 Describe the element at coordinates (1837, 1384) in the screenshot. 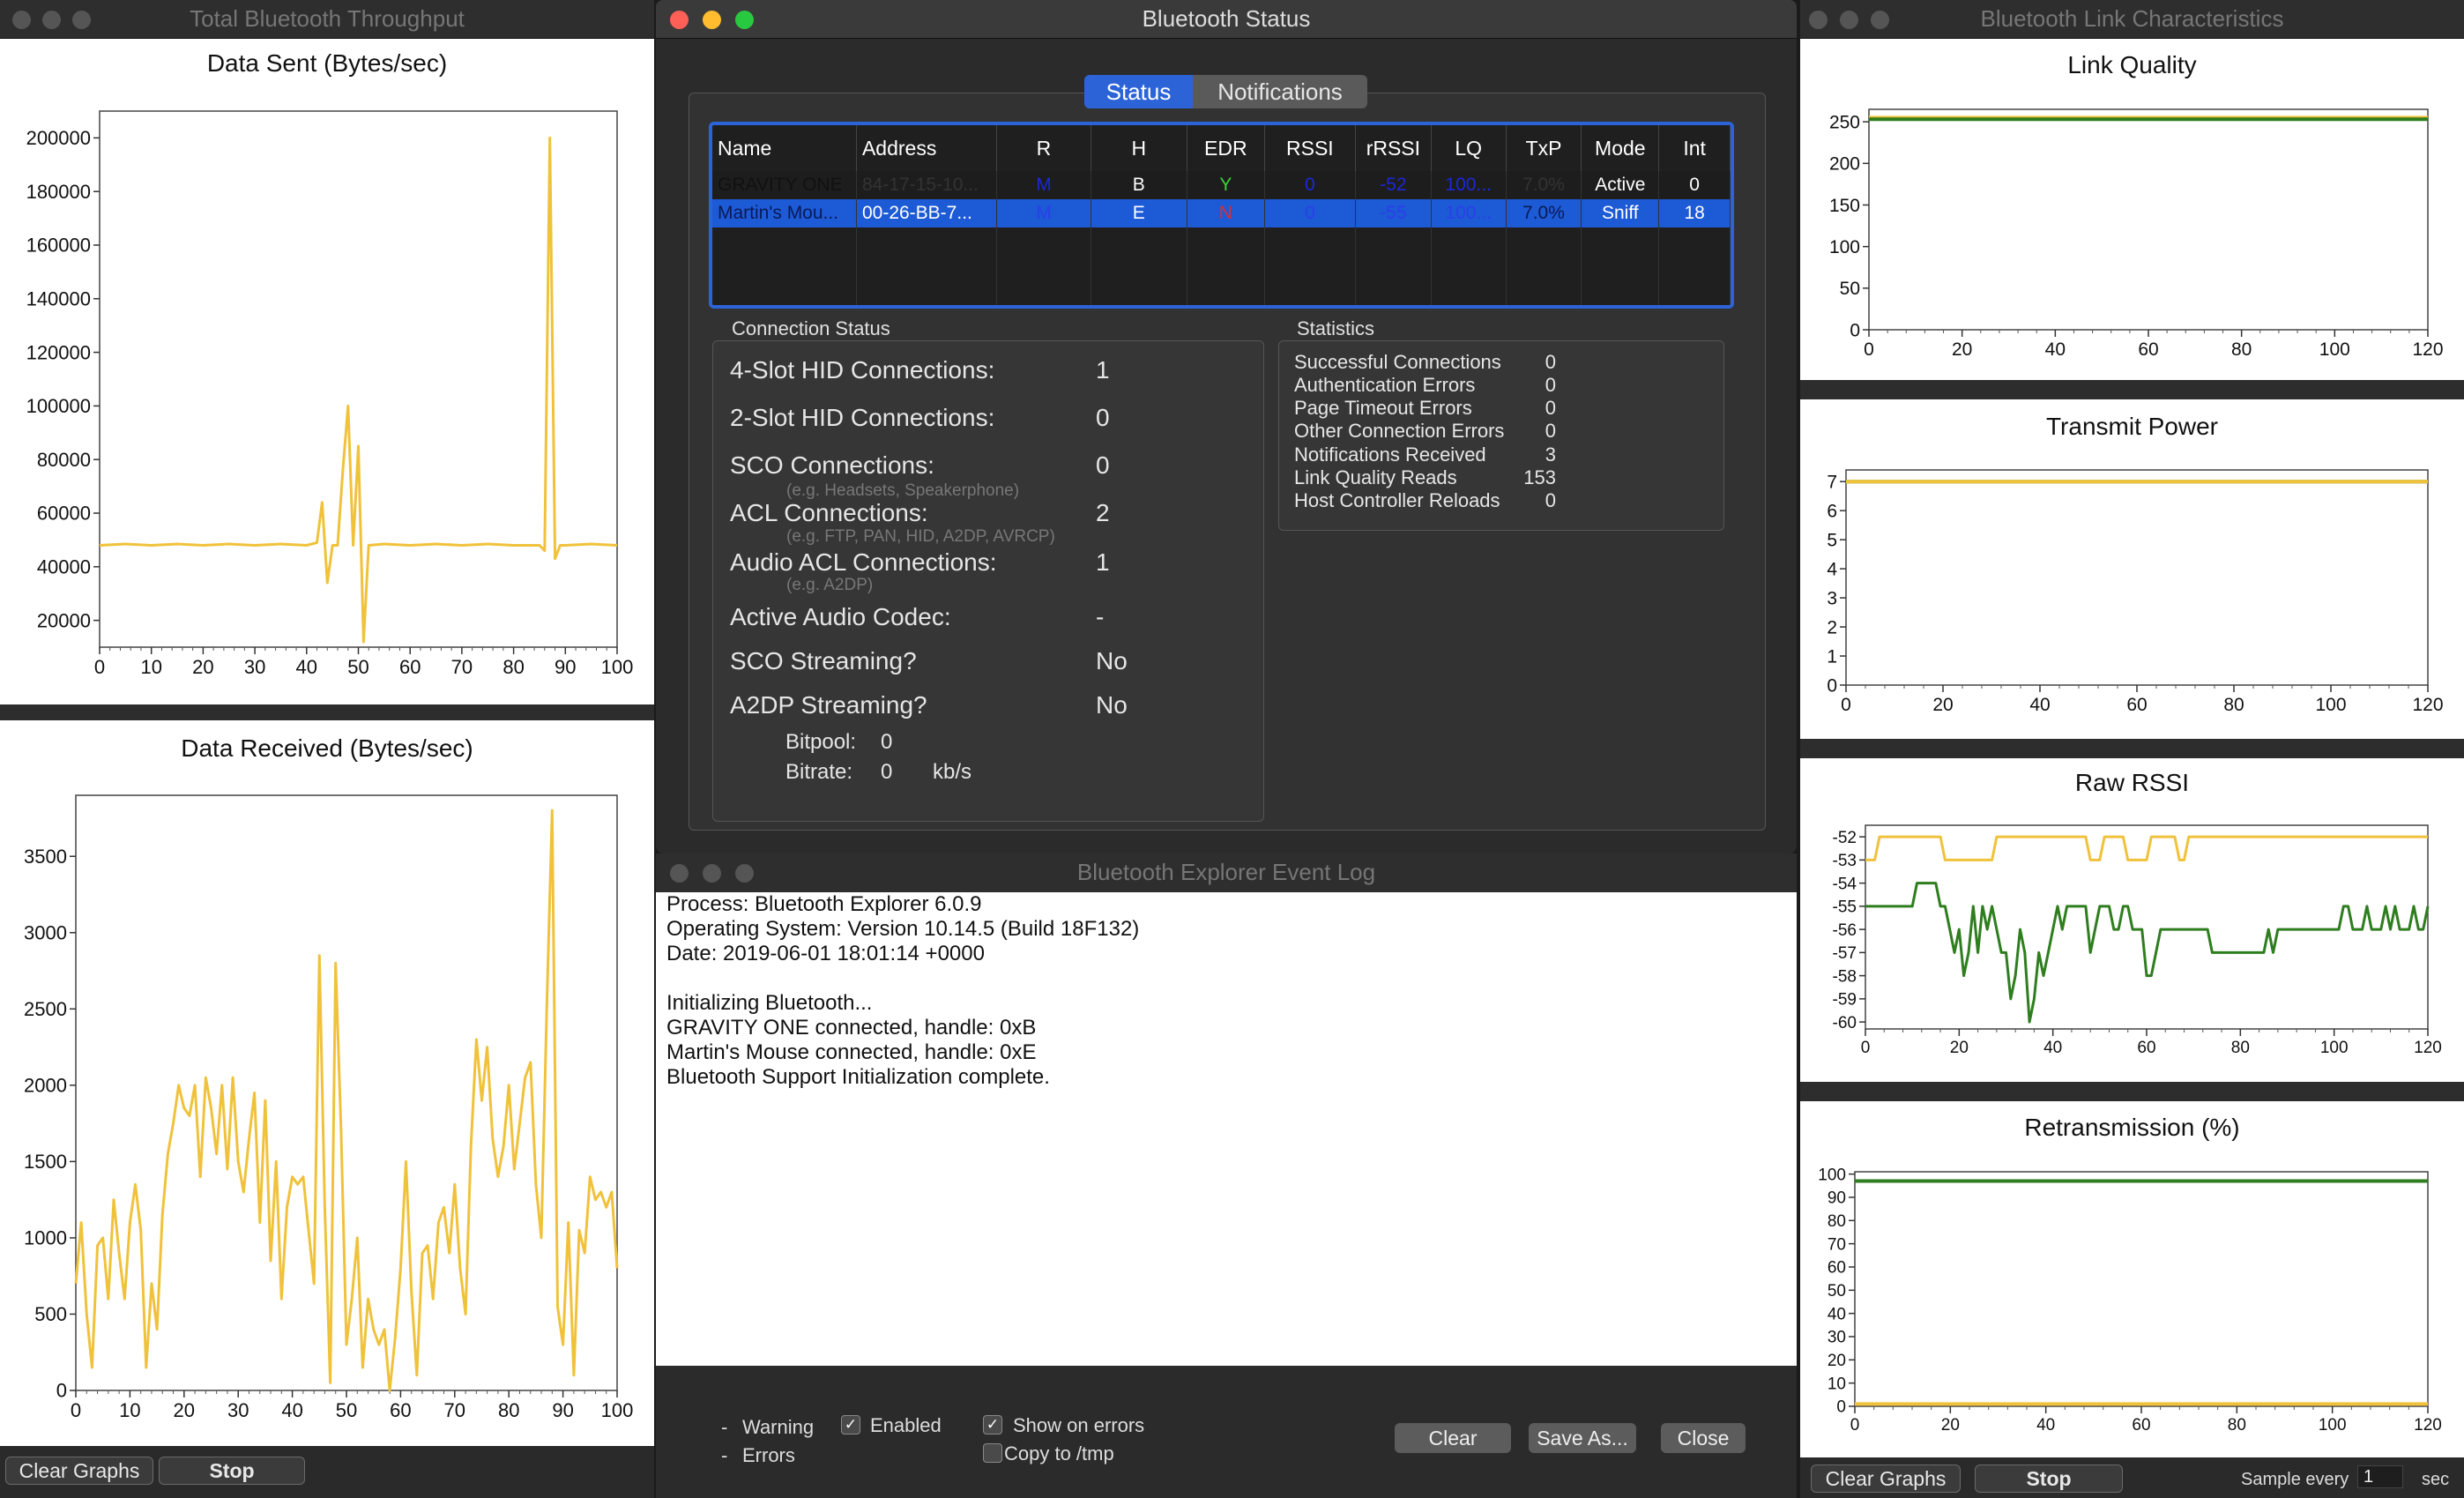

I see `y-tick-label: 10` at that location.